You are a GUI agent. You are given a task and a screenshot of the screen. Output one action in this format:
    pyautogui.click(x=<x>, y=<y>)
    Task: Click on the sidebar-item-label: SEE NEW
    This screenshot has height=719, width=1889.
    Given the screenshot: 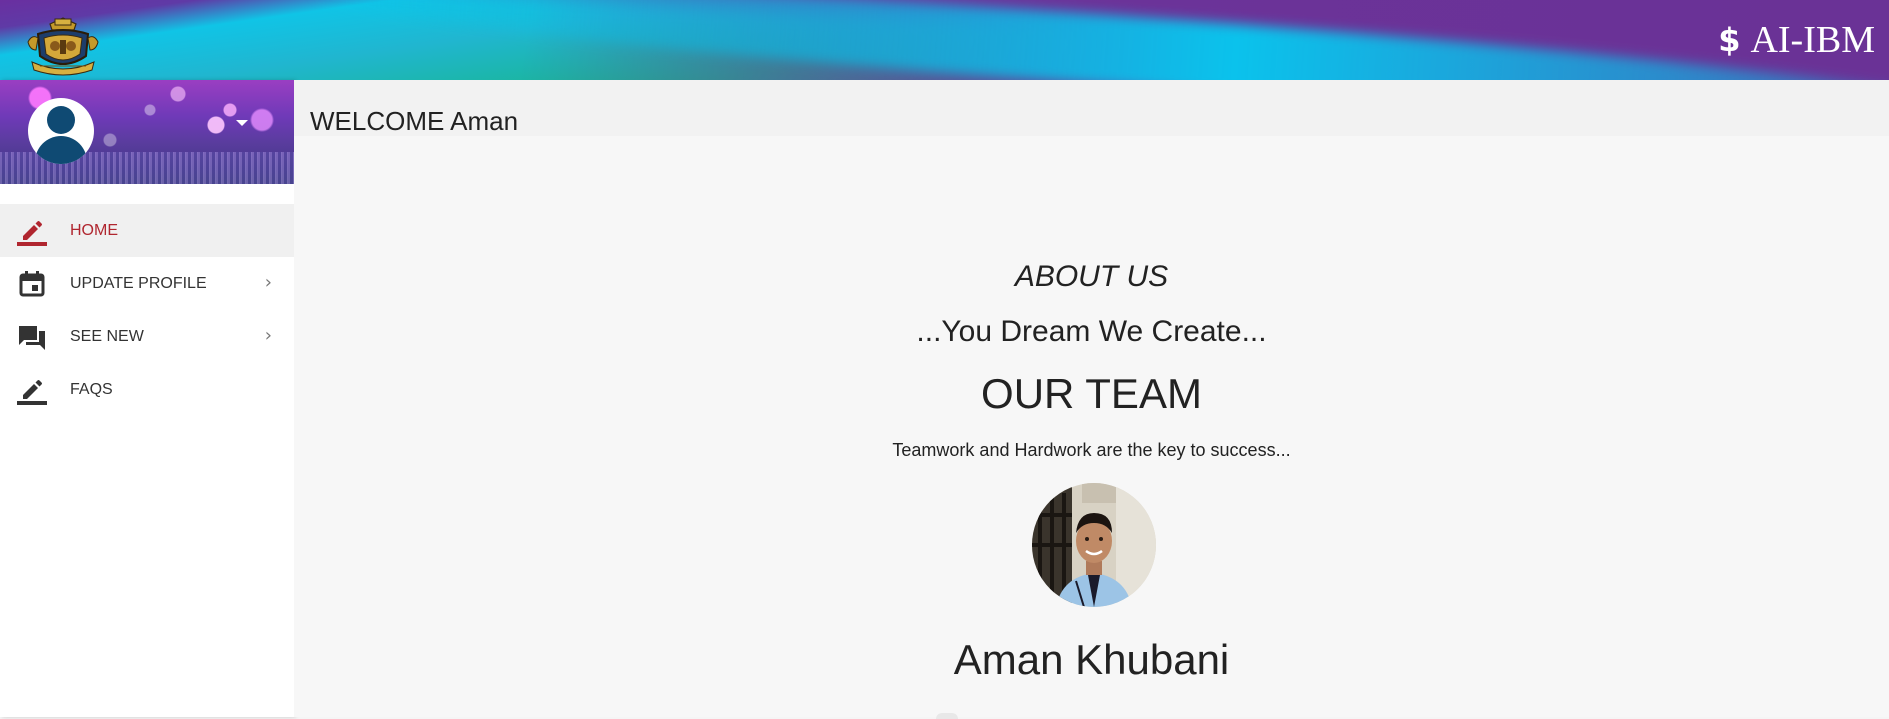 What is the action you would take?
    pyautogui.click(x=107, y=336)
    